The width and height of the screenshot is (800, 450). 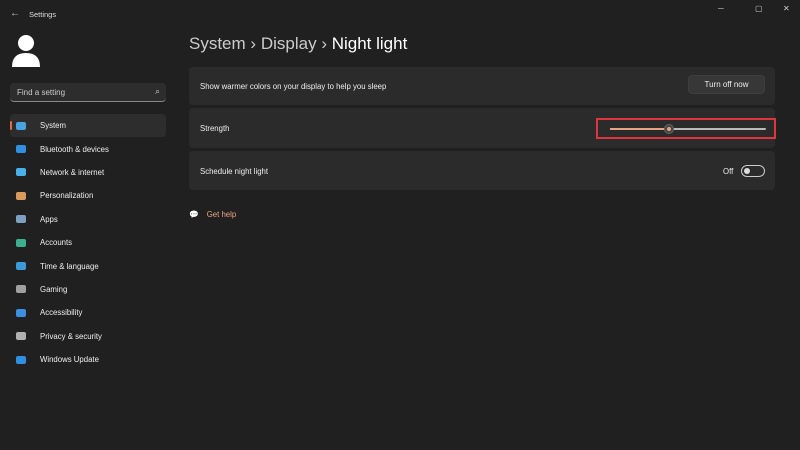 What do you see at coordinates (786, 8) in the screenshot?
I see `close-button: ✕` at bounding box center [786, 8].